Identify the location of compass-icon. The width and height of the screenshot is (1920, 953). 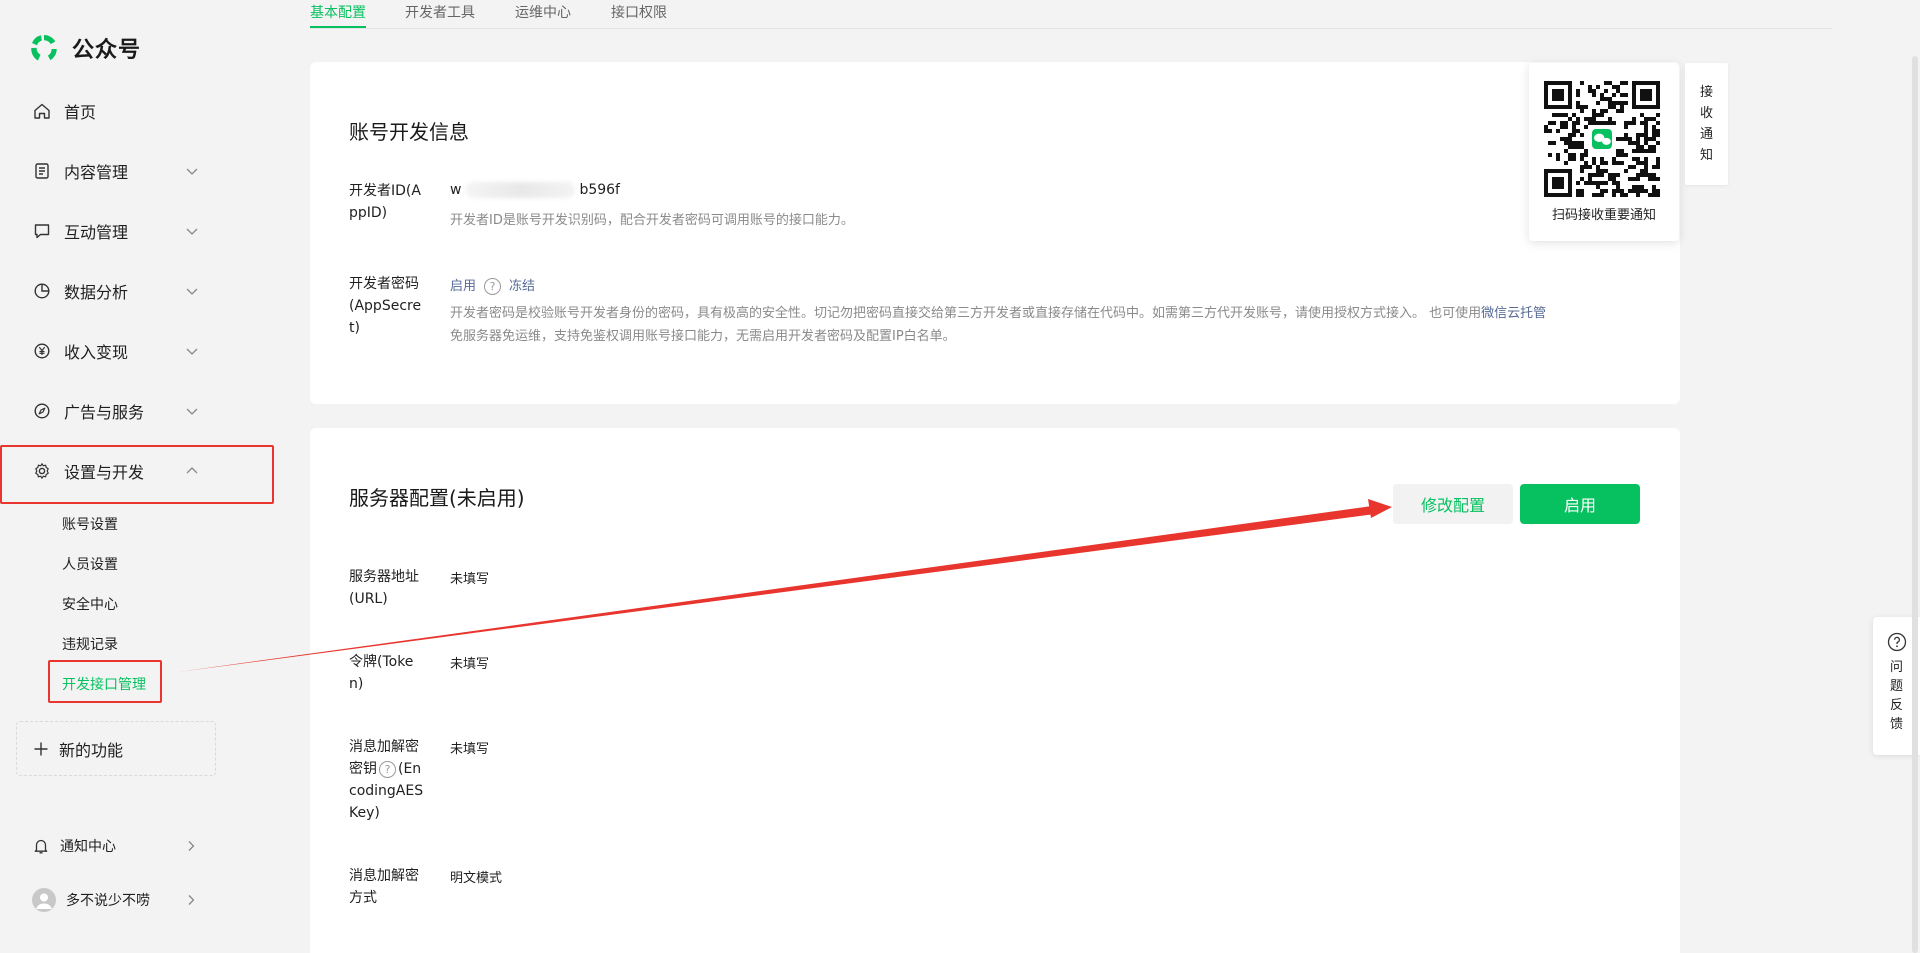
(42, 411).